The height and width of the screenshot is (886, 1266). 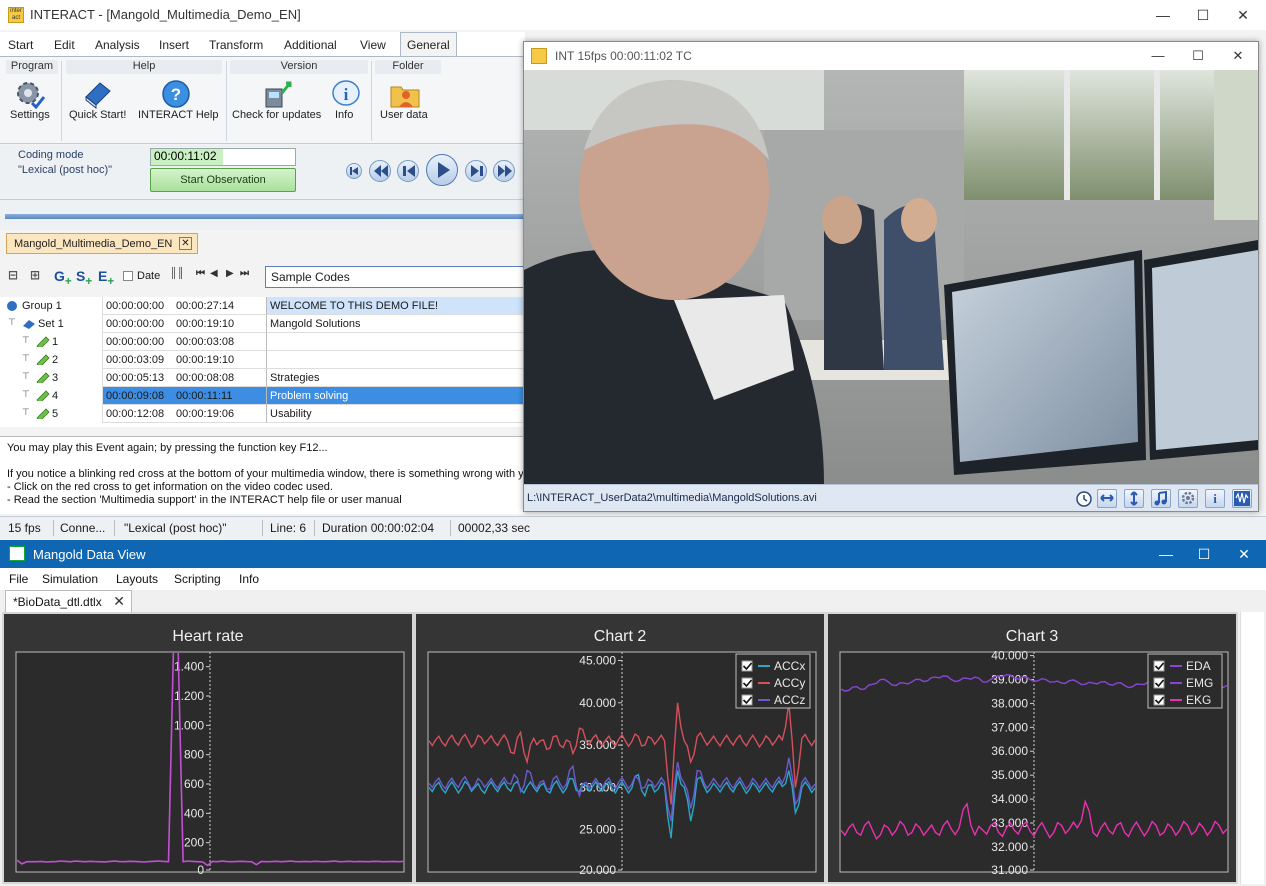 I want to click on step-forward-button, so click(x=476, y=171).